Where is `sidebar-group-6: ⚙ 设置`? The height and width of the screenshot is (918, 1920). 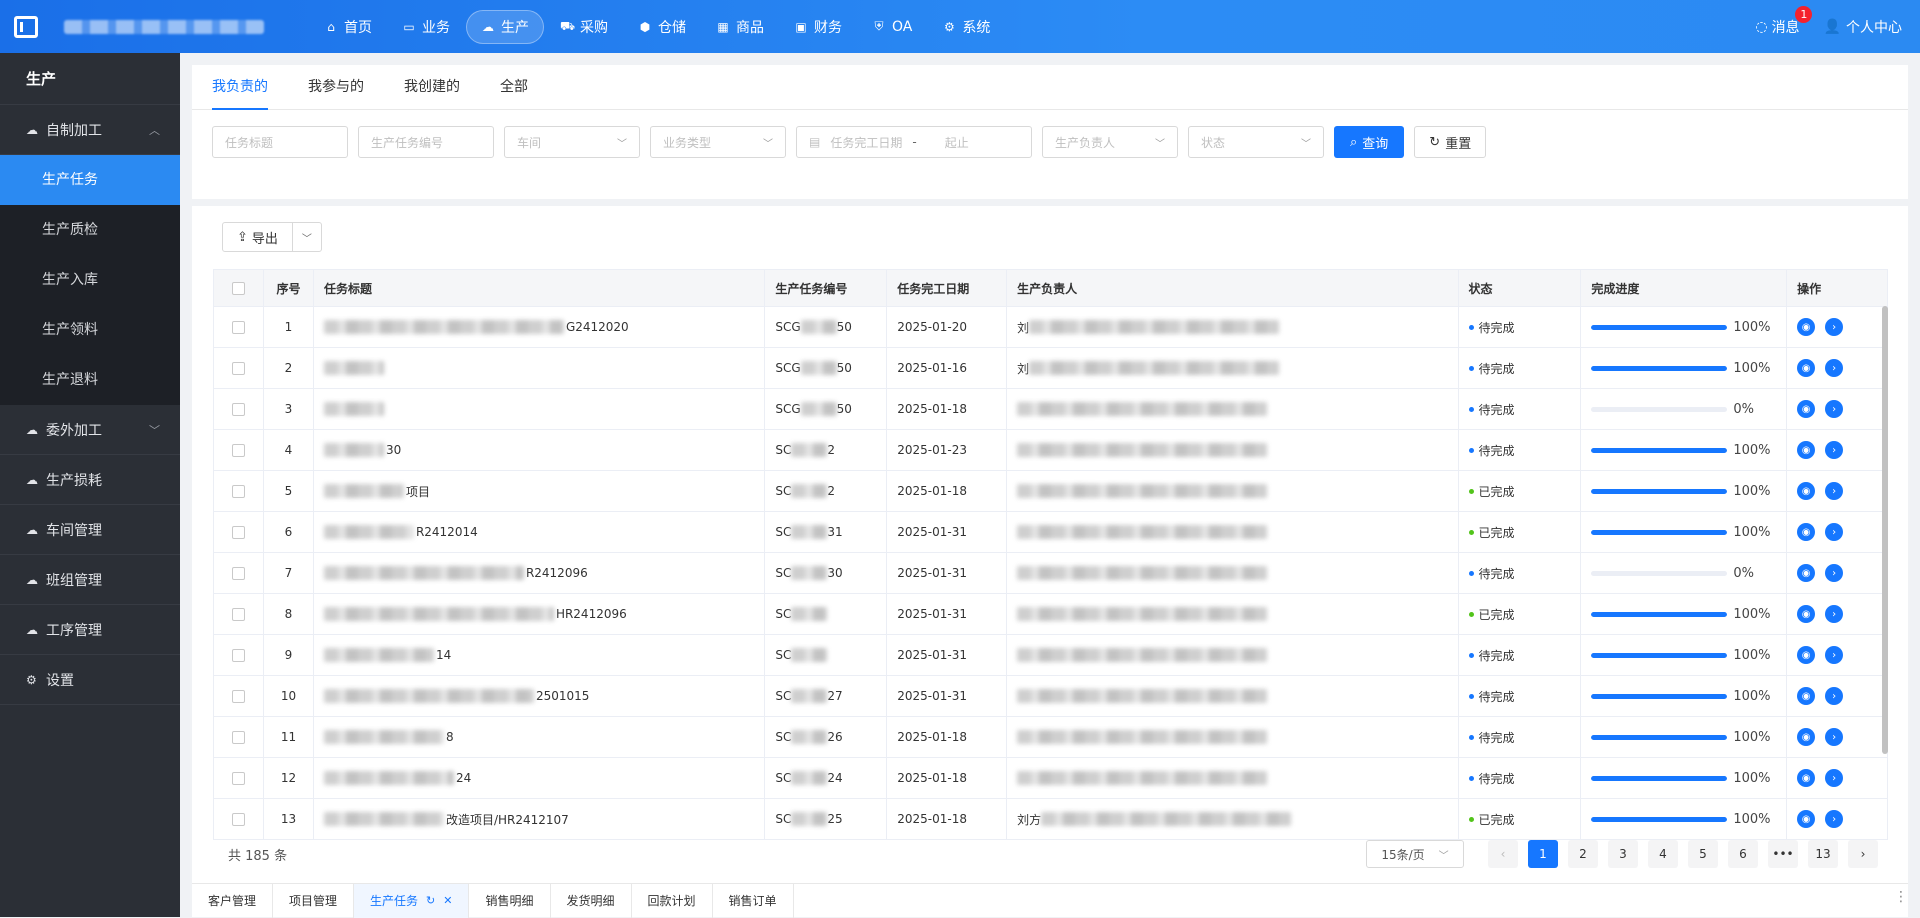
sidebar-group-6: ⚙ 设置 is located at coordinates (90, 680).